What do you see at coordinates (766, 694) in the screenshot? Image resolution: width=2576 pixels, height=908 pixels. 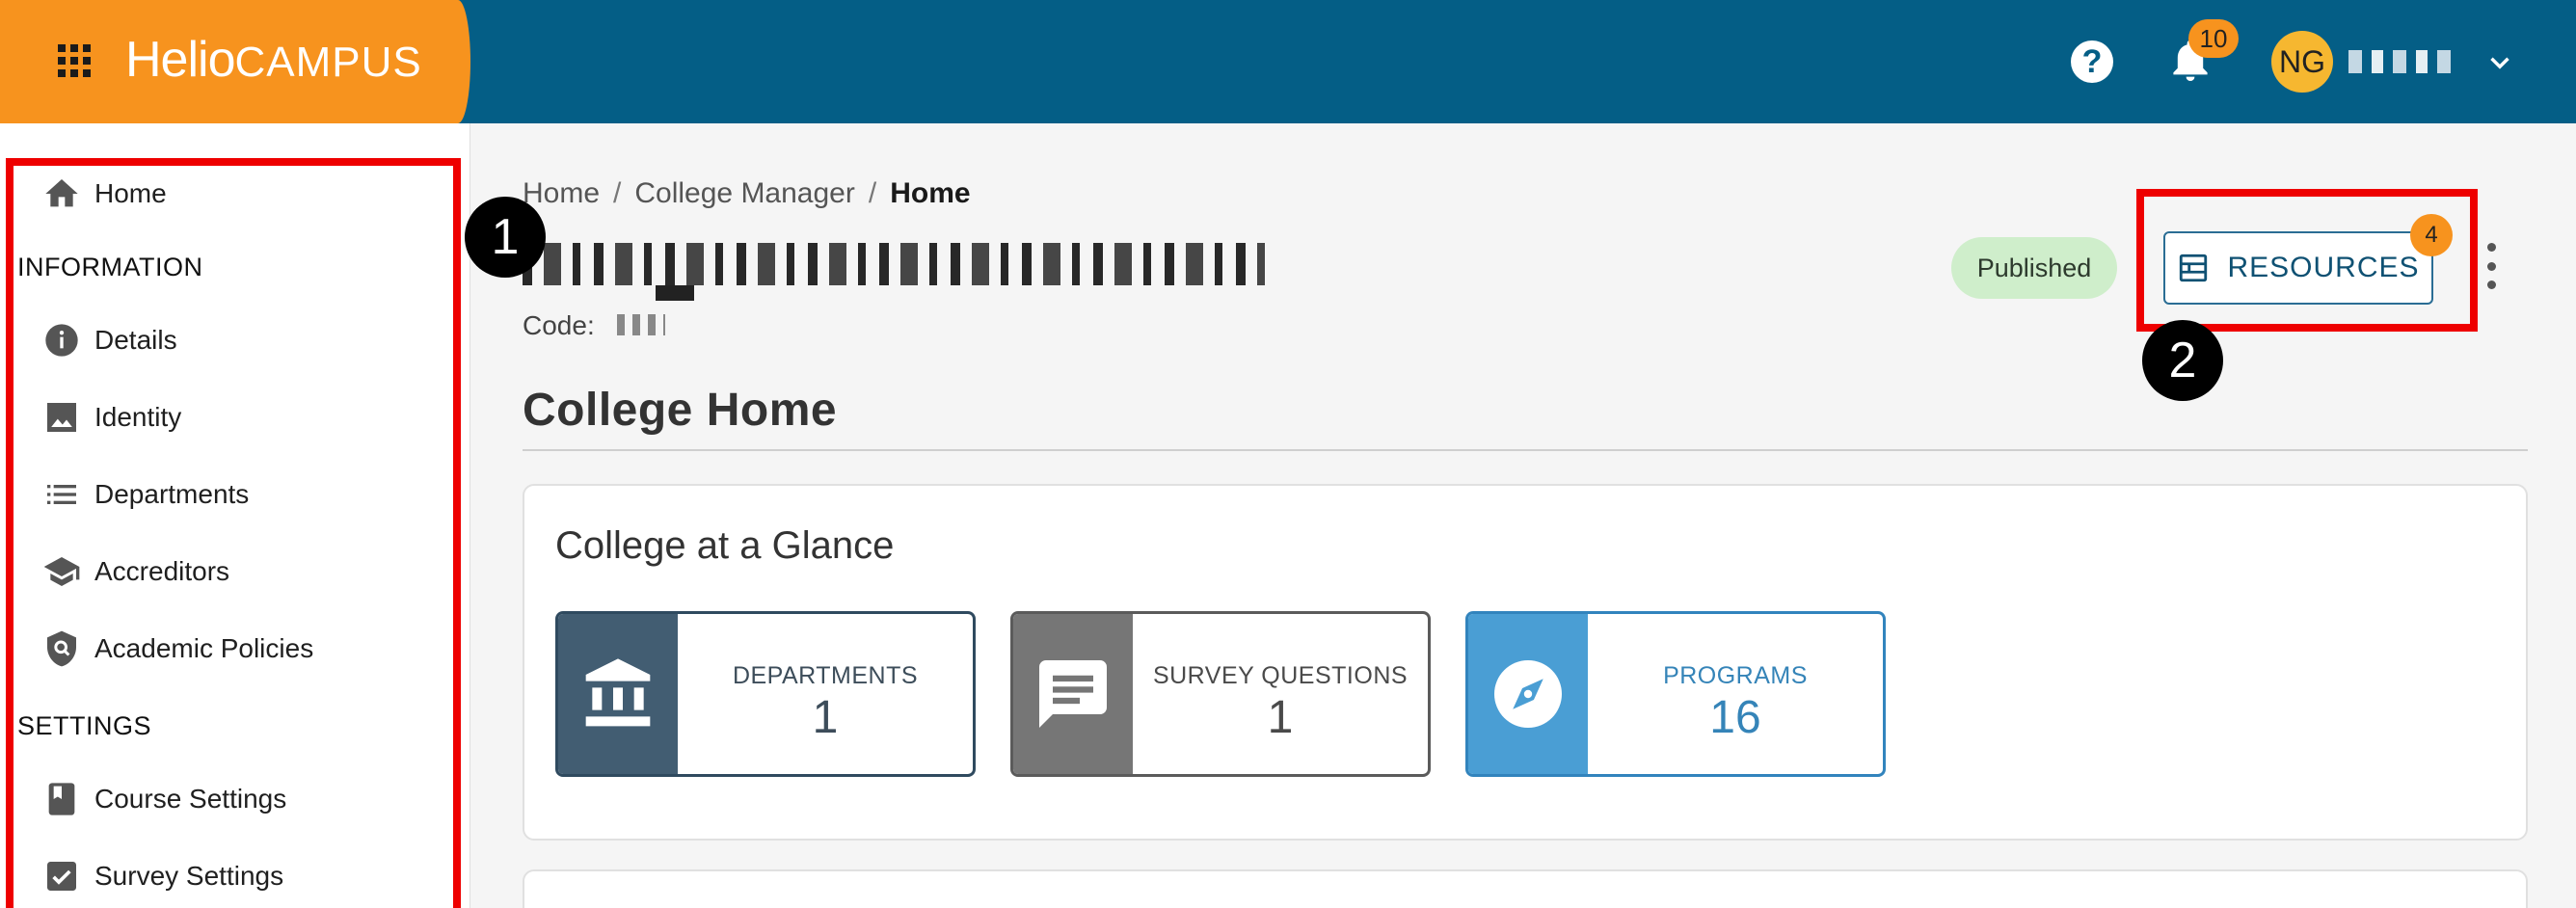 I see `departments-tile: DEPARTMENTS 1` at bounding box center [766, 694].